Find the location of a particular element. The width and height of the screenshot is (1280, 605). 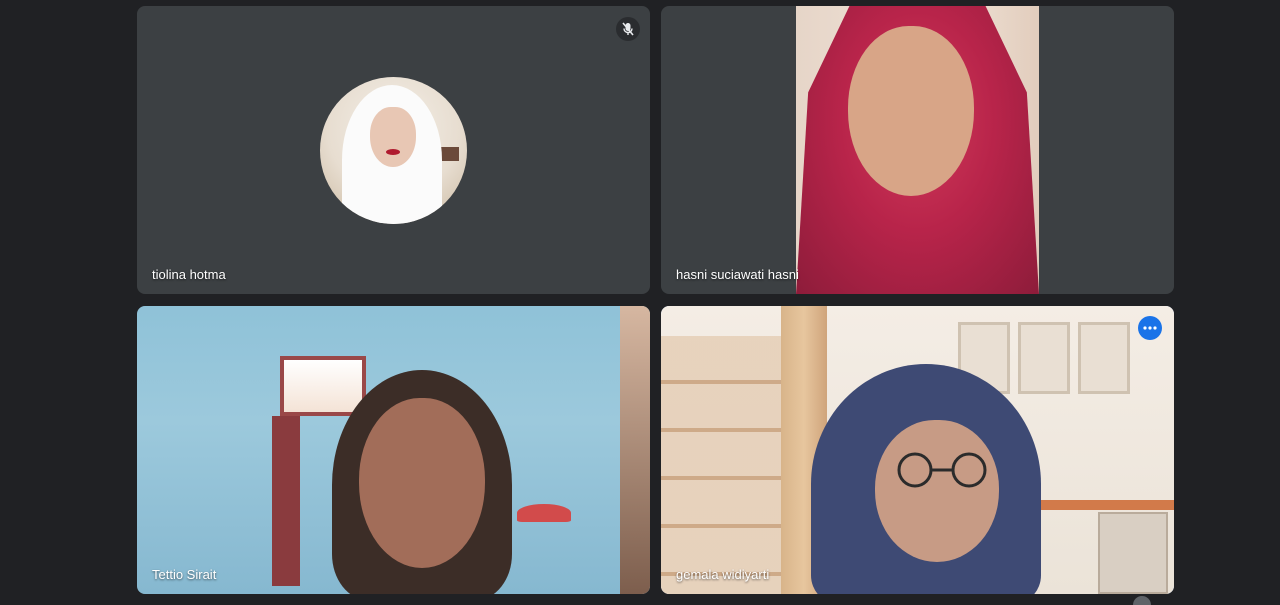

participant-avatar is located at coordinates (393, 150).